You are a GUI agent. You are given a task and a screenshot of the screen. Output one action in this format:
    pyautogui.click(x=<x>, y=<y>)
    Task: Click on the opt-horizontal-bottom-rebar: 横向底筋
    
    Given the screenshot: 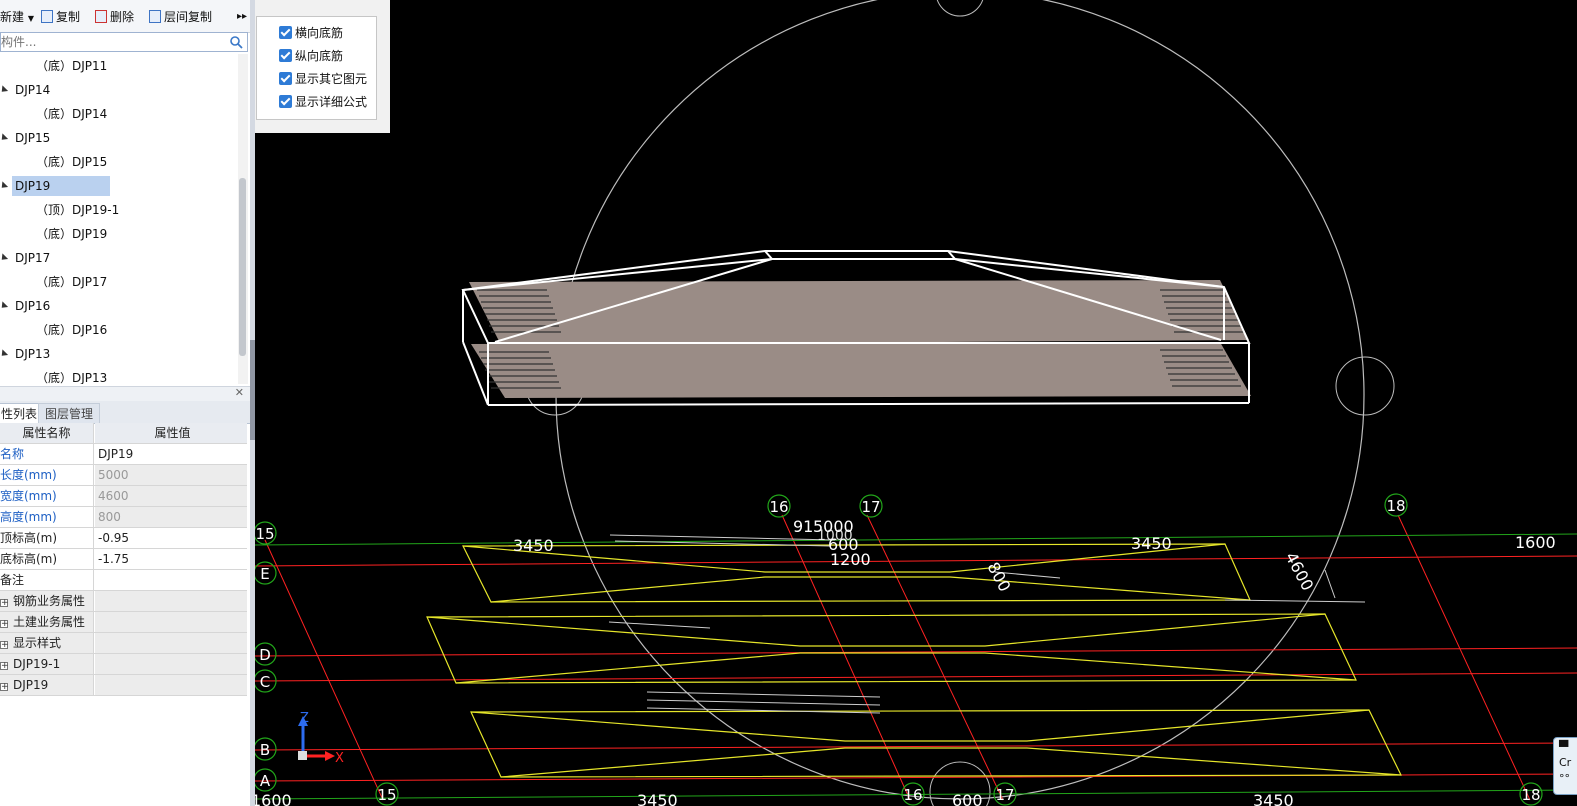 What is the action you would take?
    pyautogui.click(x=311, y=33)
    